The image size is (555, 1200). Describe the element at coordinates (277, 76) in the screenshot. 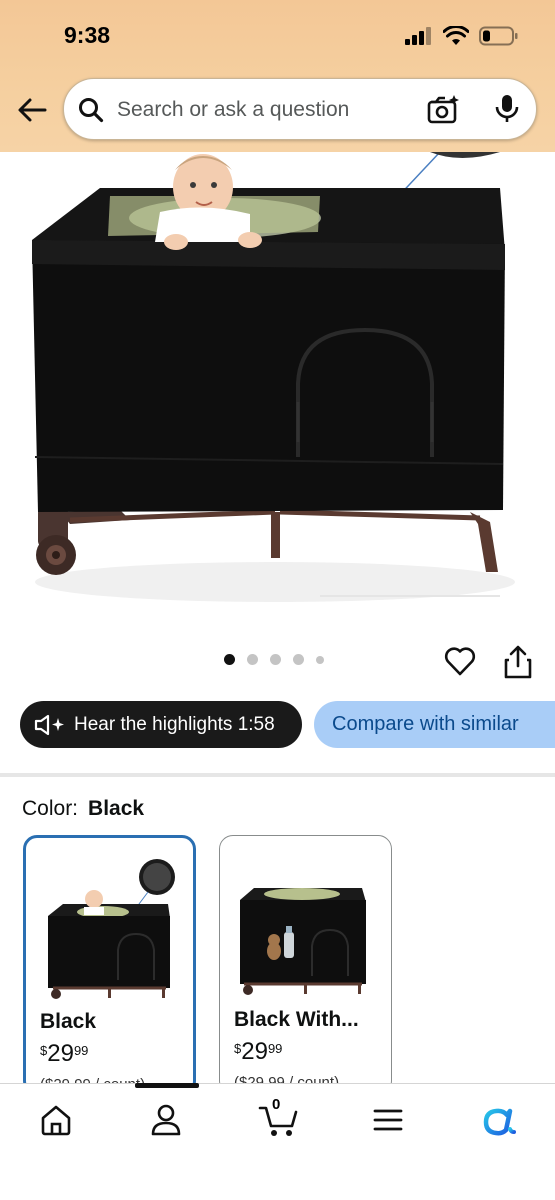

I see `header: 9:38 Search or ask a question` at that location.